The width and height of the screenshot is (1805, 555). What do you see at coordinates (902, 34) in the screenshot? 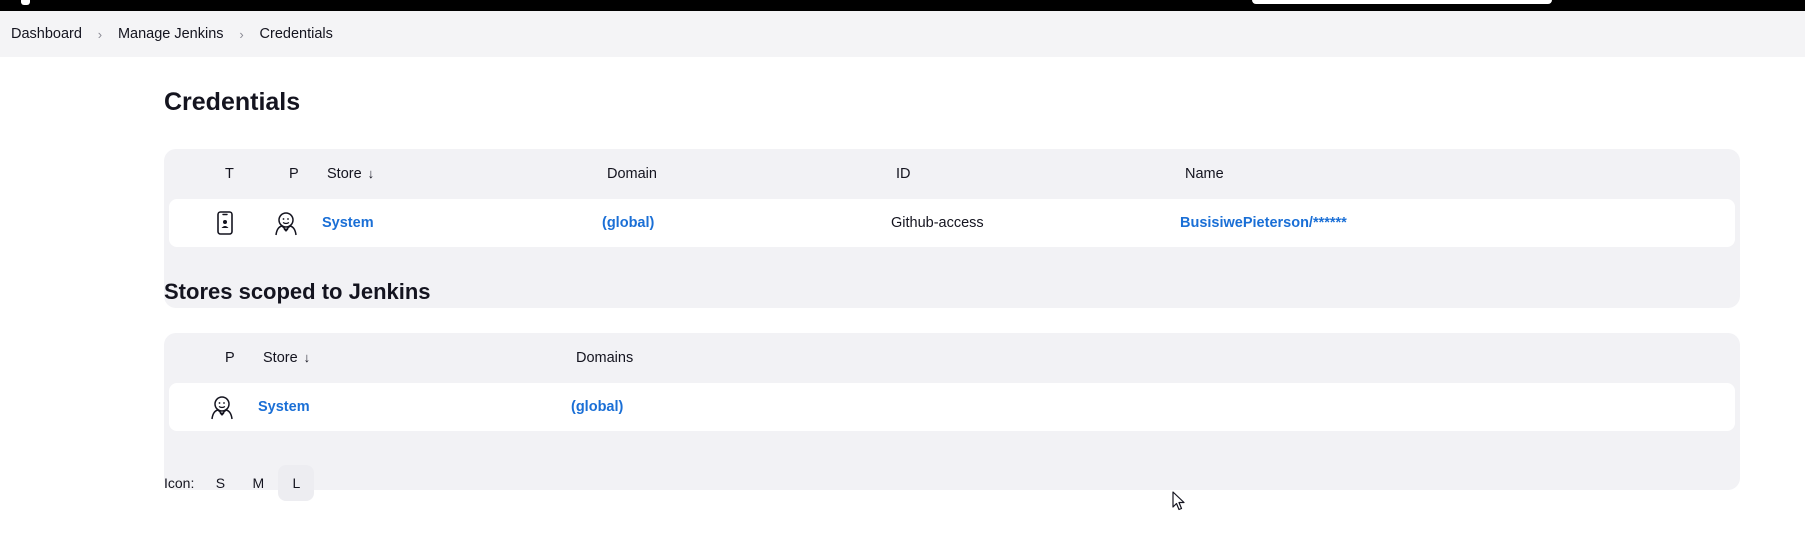
I see `breadcrumb: Dashboard › Manage Jenkins › Credentials` at bounding box center [902, 34].